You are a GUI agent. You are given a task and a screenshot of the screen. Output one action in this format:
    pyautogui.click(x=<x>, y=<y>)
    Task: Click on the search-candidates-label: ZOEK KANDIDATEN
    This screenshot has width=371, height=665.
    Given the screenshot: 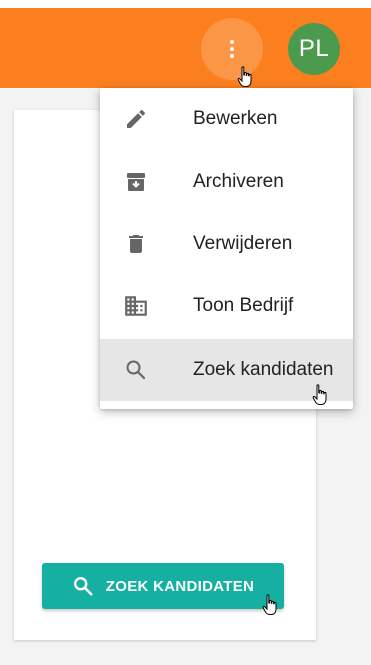 What is the action you would take?
    pyautogui.click(x=180, y=586)
    